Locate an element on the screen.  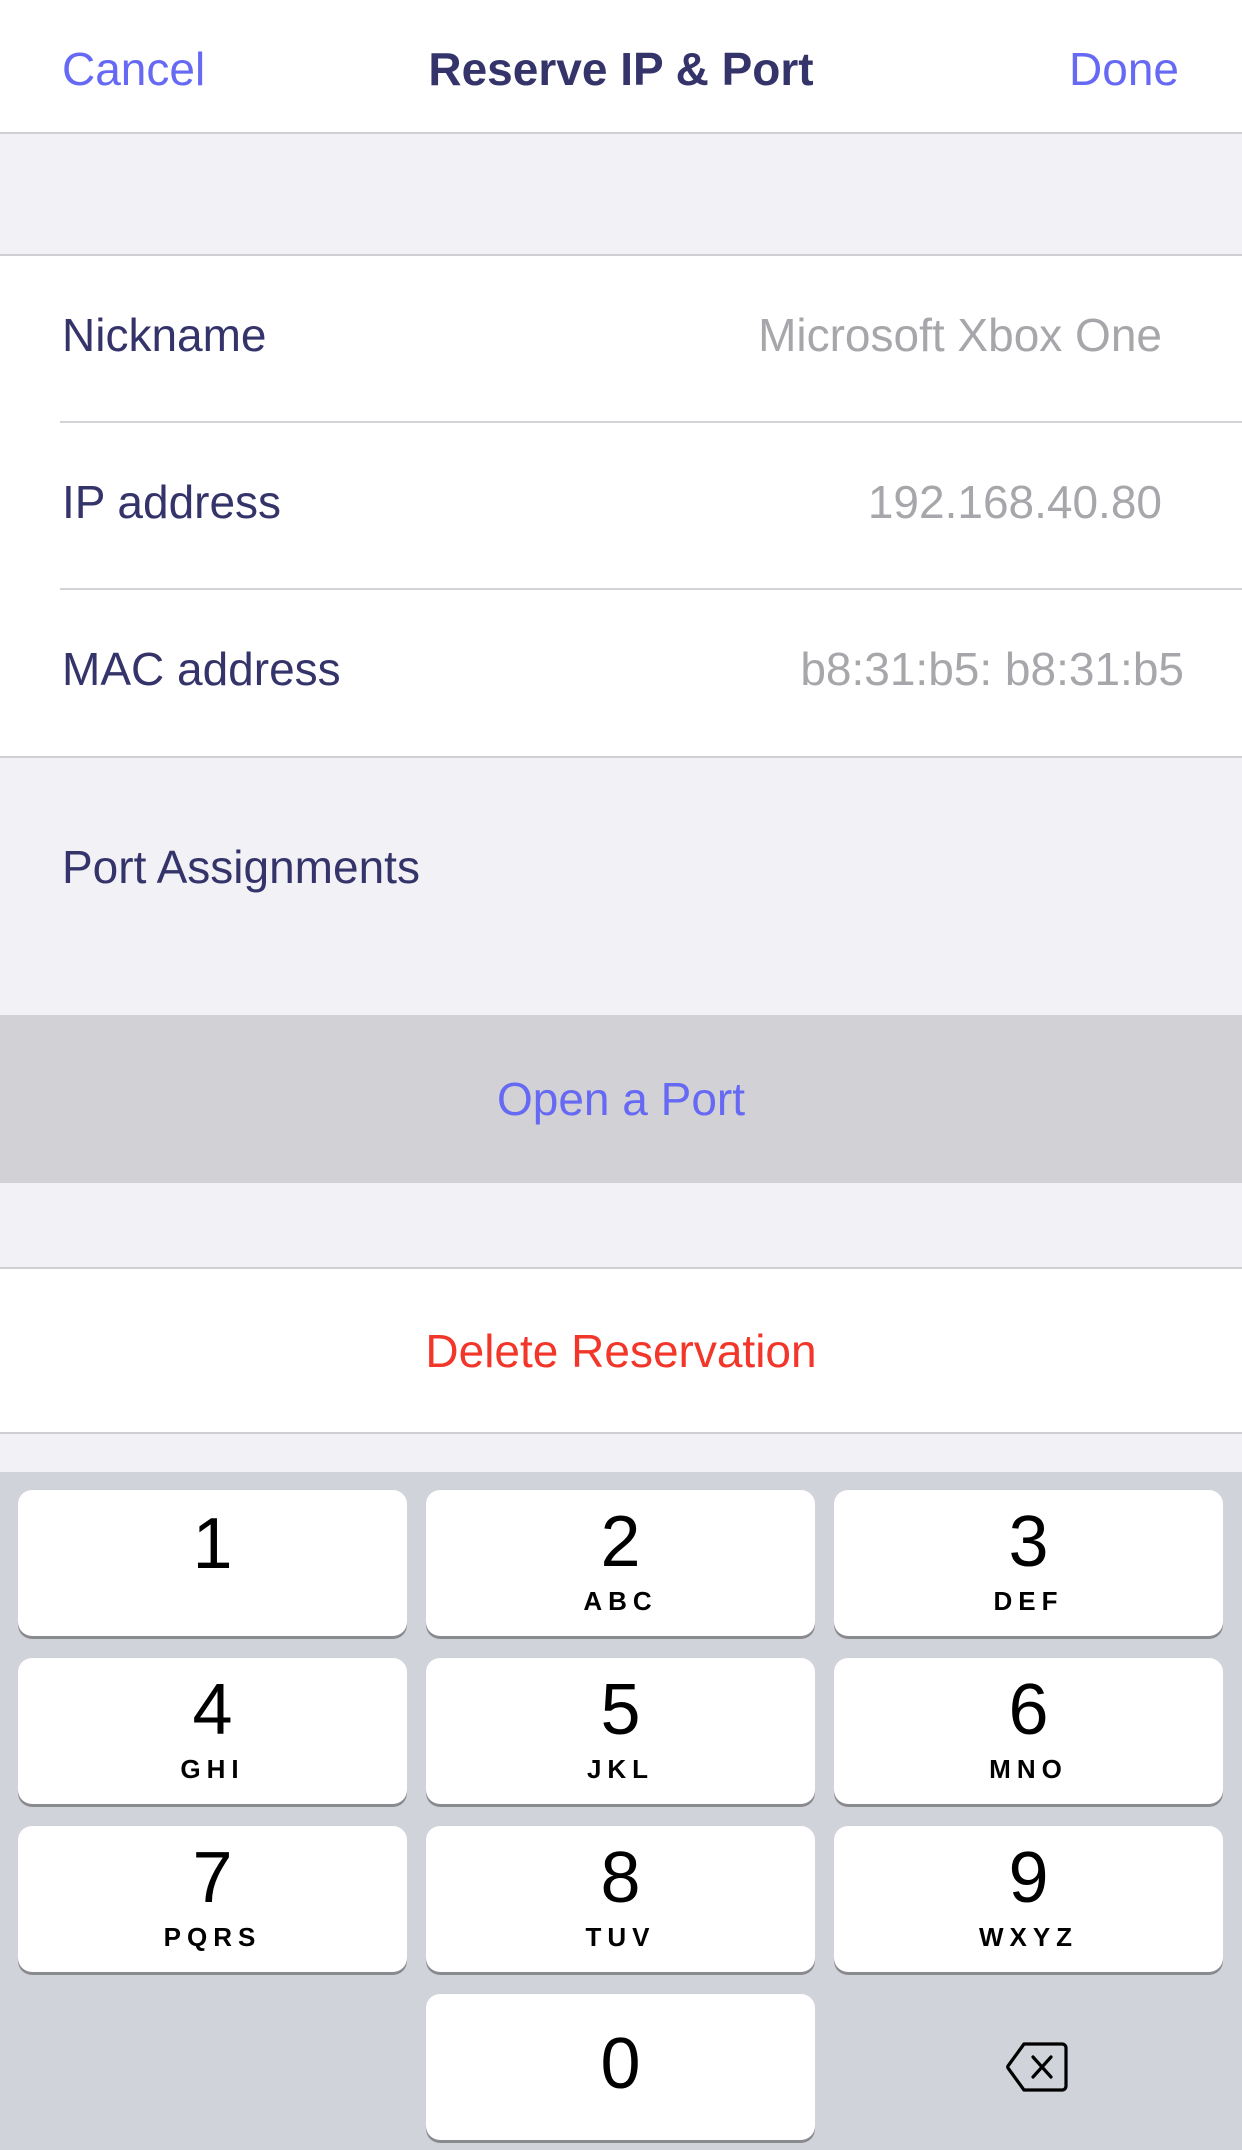
navigation-bar: Cancel Reserve IP & Port Done is located at coordinates (621, 67).